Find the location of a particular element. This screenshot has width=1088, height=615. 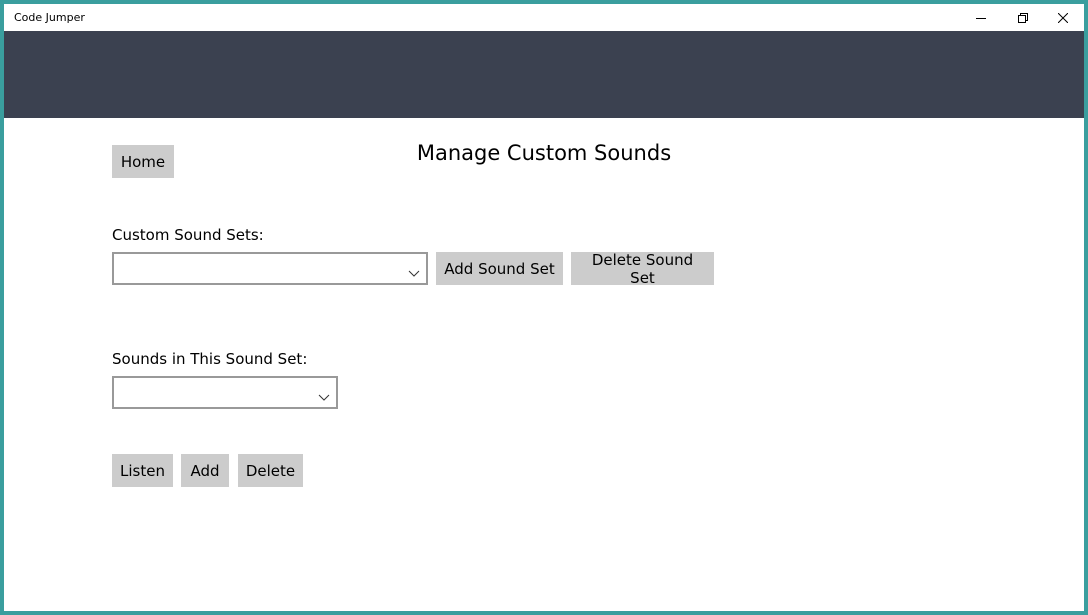

title-bar: Code Jumper is located at coordinates (544, 17).